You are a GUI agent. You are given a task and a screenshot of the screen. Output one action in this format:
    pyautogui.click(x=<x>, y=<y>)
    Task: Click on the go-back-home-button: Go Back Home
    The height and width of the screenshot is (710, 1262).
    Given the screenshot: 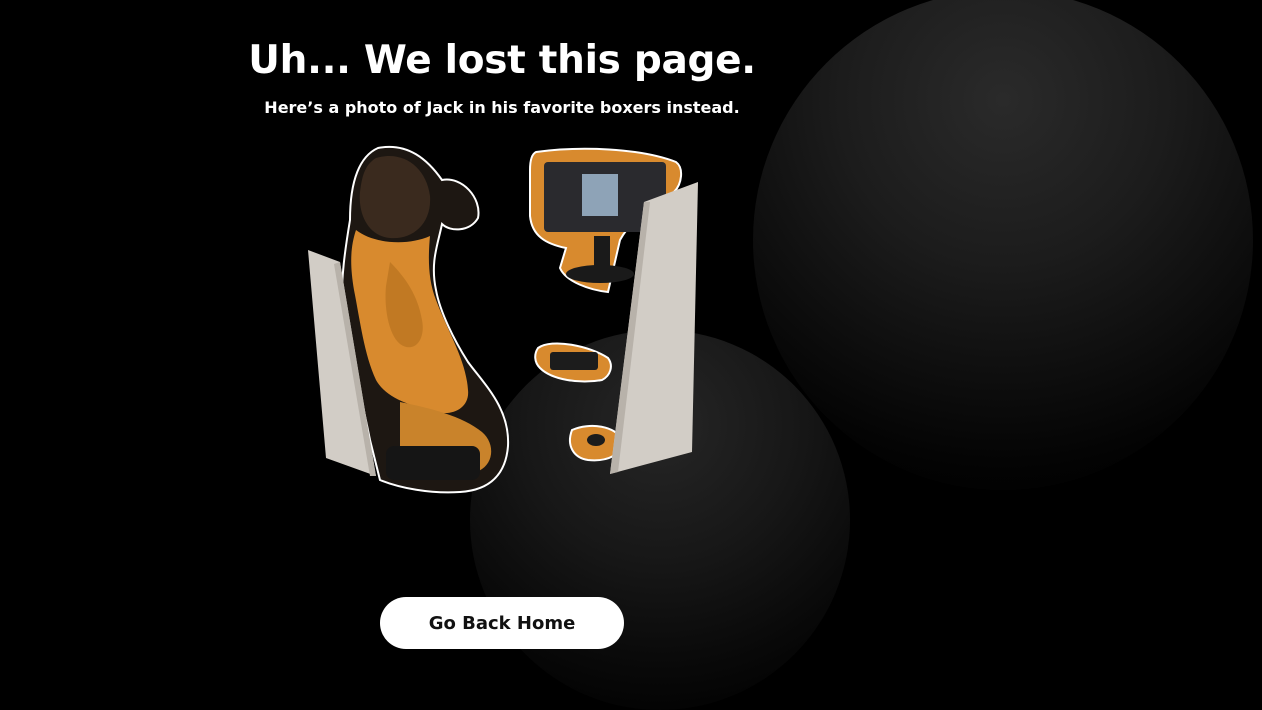 What is the action you would take?
    pyautogui.click(x=502, y=623)
    